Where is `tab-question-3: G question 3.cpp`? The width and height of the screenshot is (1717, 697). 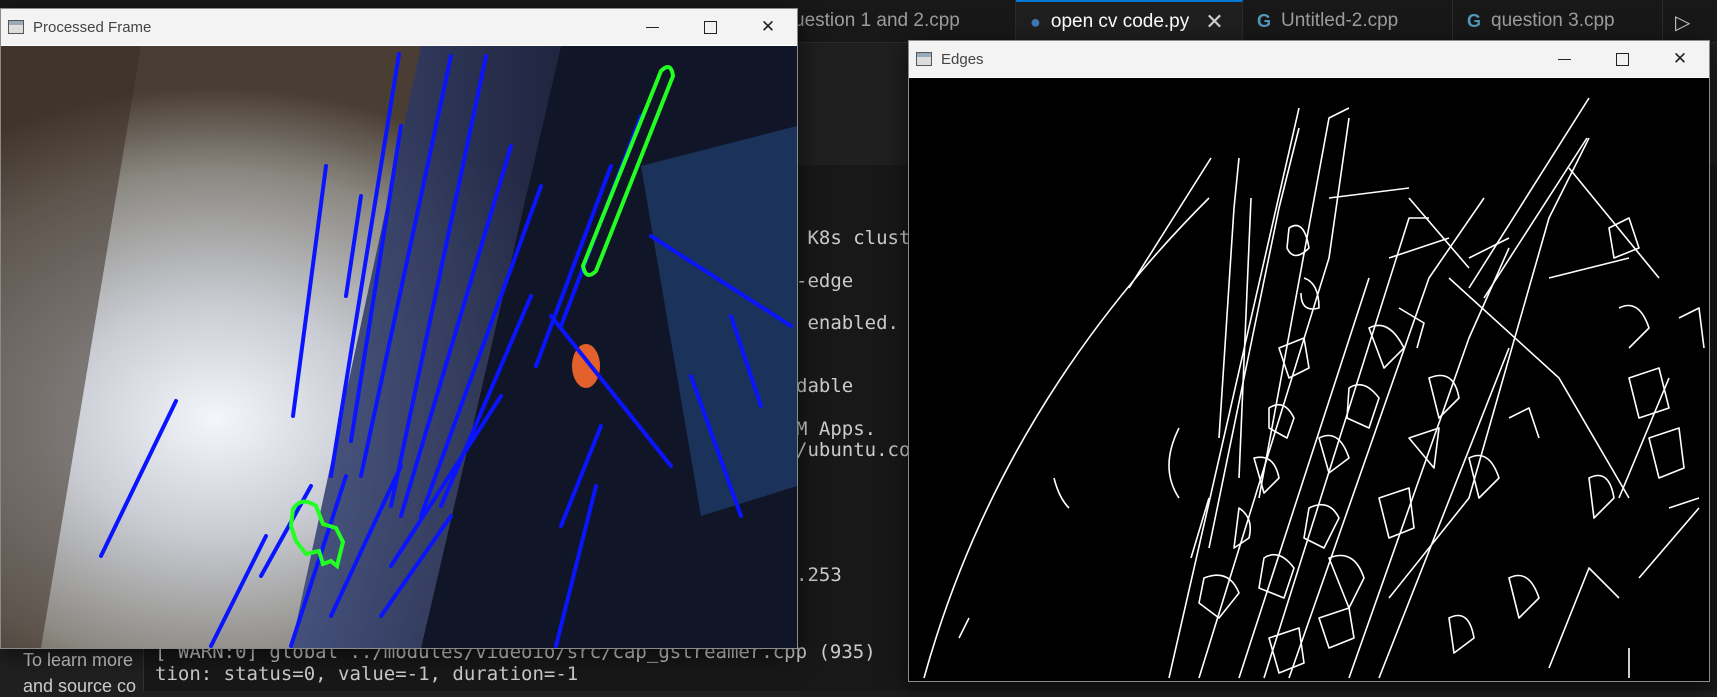 tab-question-3: G question 3.cpp is located at coordinates (1558, 21).